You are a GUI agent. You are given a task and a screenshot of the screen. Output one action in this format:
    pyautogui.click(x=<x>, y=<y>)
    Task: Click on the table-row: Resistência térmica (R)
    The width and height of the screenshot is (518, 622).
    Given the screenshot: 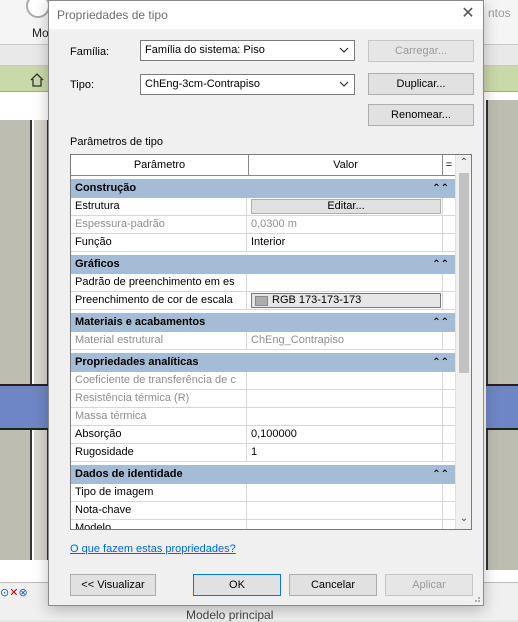 What is the action you would take?
    pyautogui.click(x=263, y=399)
    